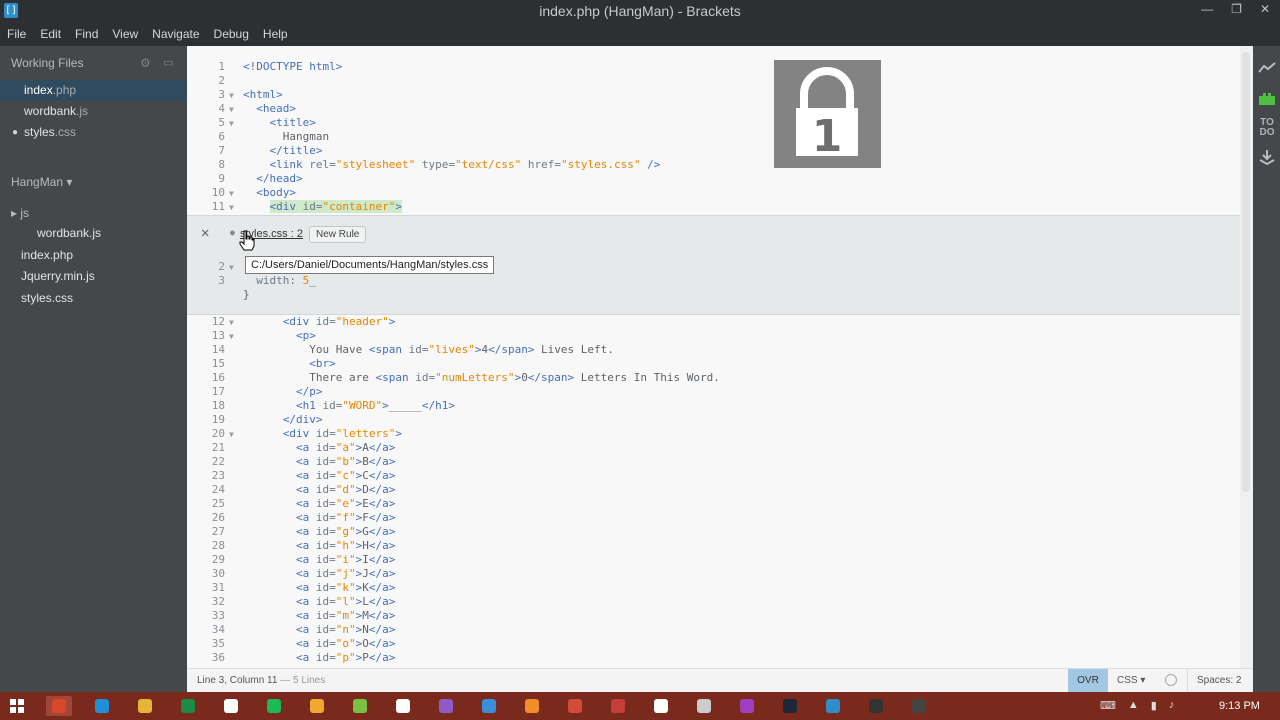 The image size is (1280, 720). I want to click on code-line: 1 <!DOCTYPE html>, so click(713, 67).